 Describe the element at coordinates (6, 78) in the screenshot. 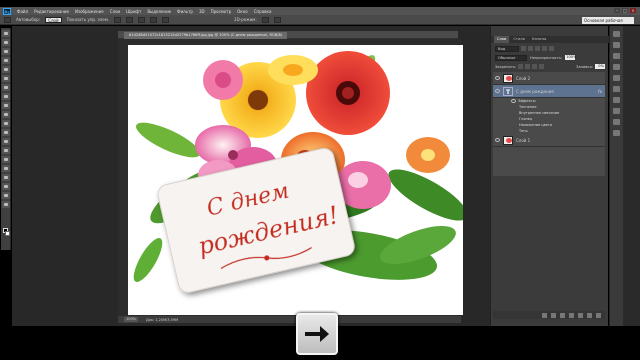

I see `eyedropper-tool-icon` at that location.